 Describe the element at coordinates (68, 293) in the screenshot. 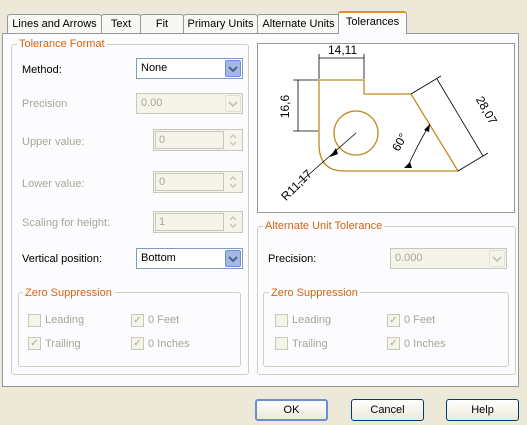

I see `zero-suppression-left-title: Zero Suppression` at that location.